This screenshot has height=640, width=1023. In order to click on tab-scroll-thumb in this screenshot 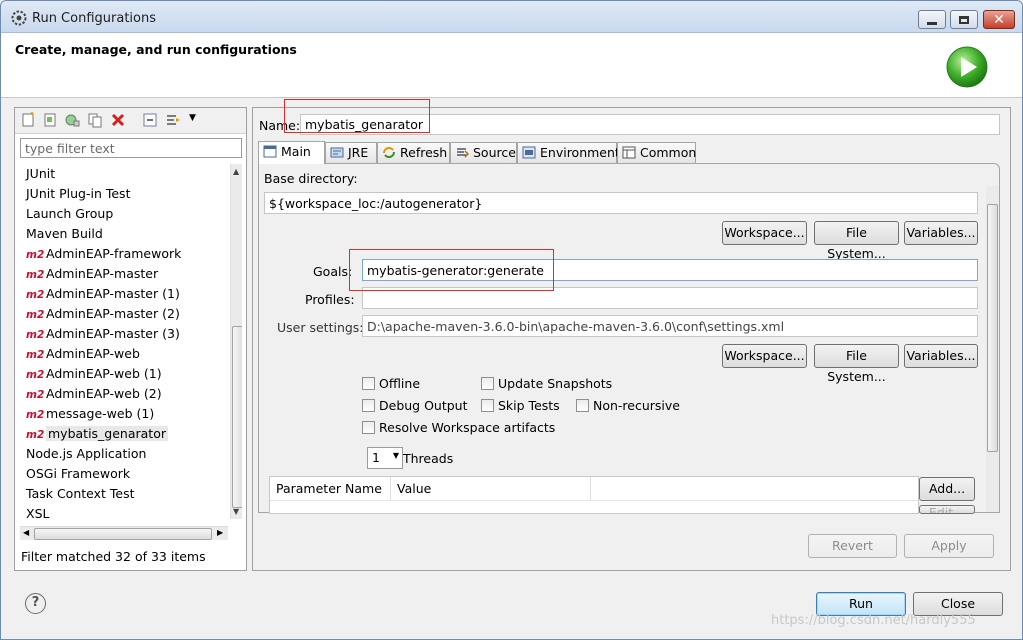, I will do `click(992, 328)`.